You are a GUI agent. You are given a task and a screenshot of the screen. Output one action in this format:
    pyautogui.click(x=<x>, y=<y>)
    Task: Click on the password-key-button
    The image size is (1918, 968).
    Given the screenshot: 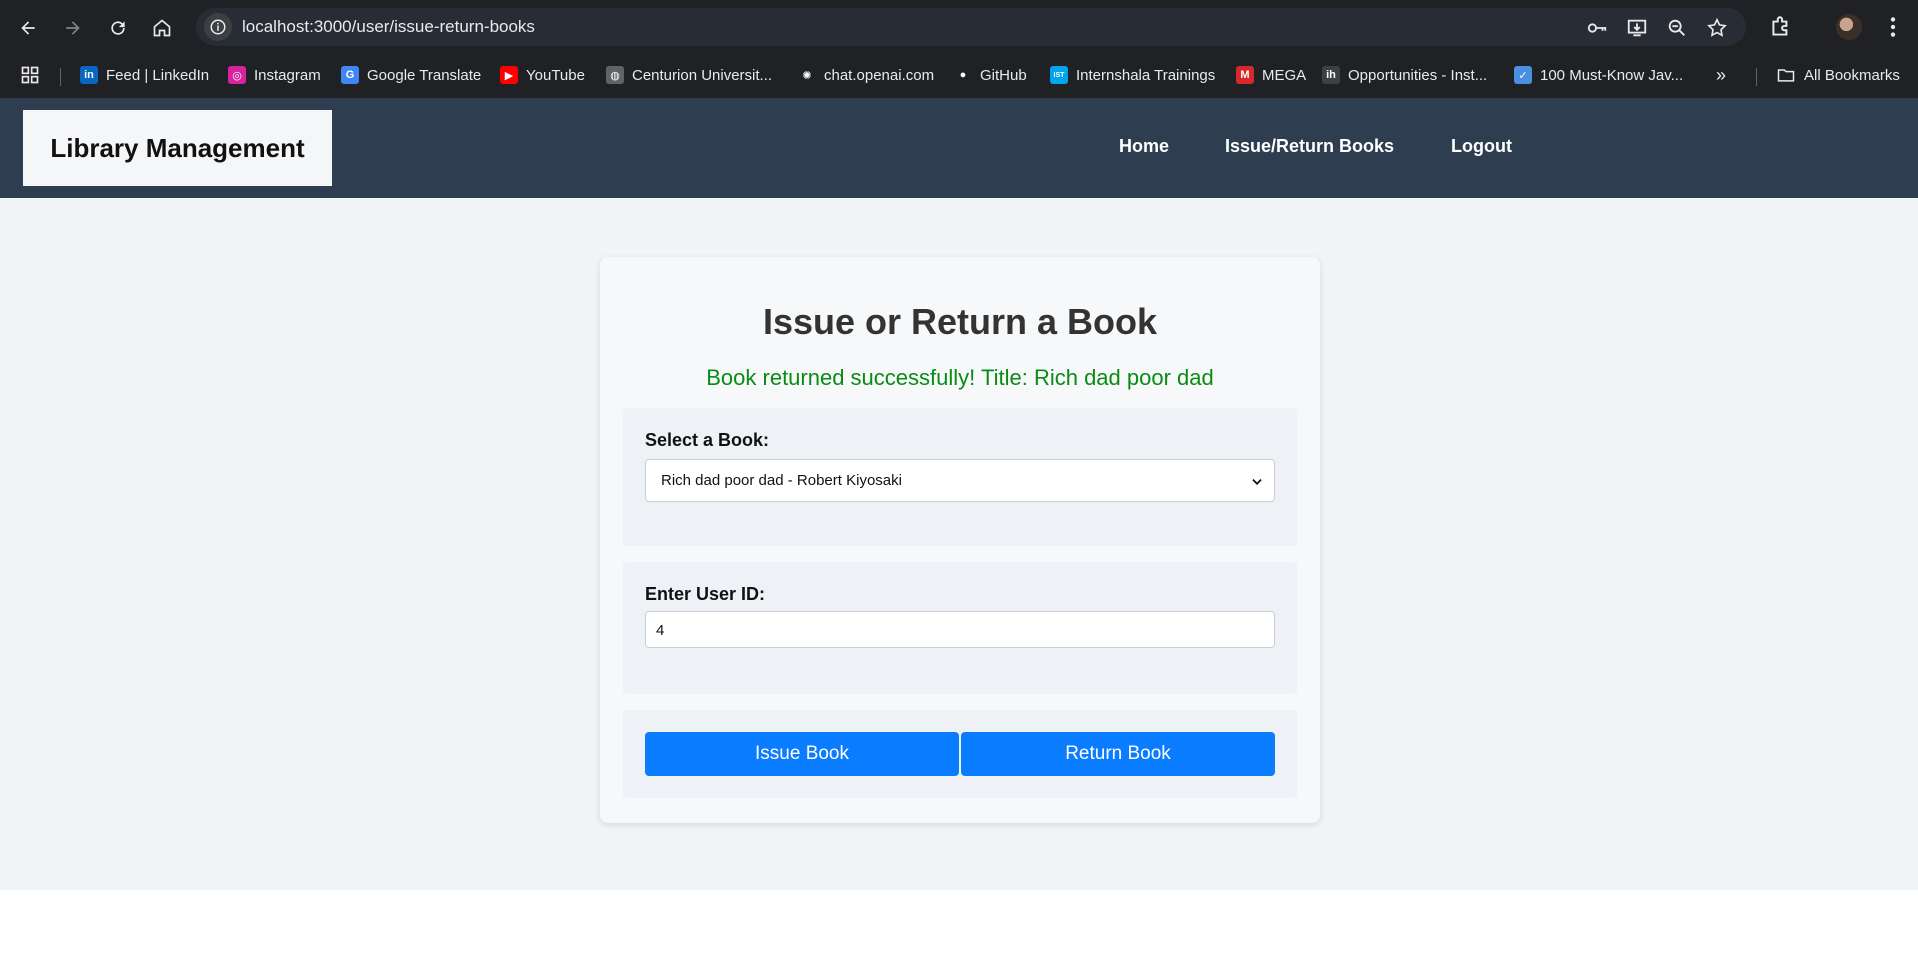 What is the action you would take?
    pyautogui.click(x=1597, y=28)
    